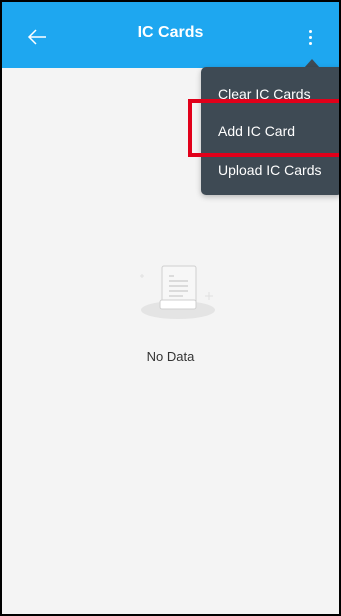  What do you see at coordinates (170, 32) in the screenshot?
I see `page-title: IC Cards` at bounding box center [170, 32].